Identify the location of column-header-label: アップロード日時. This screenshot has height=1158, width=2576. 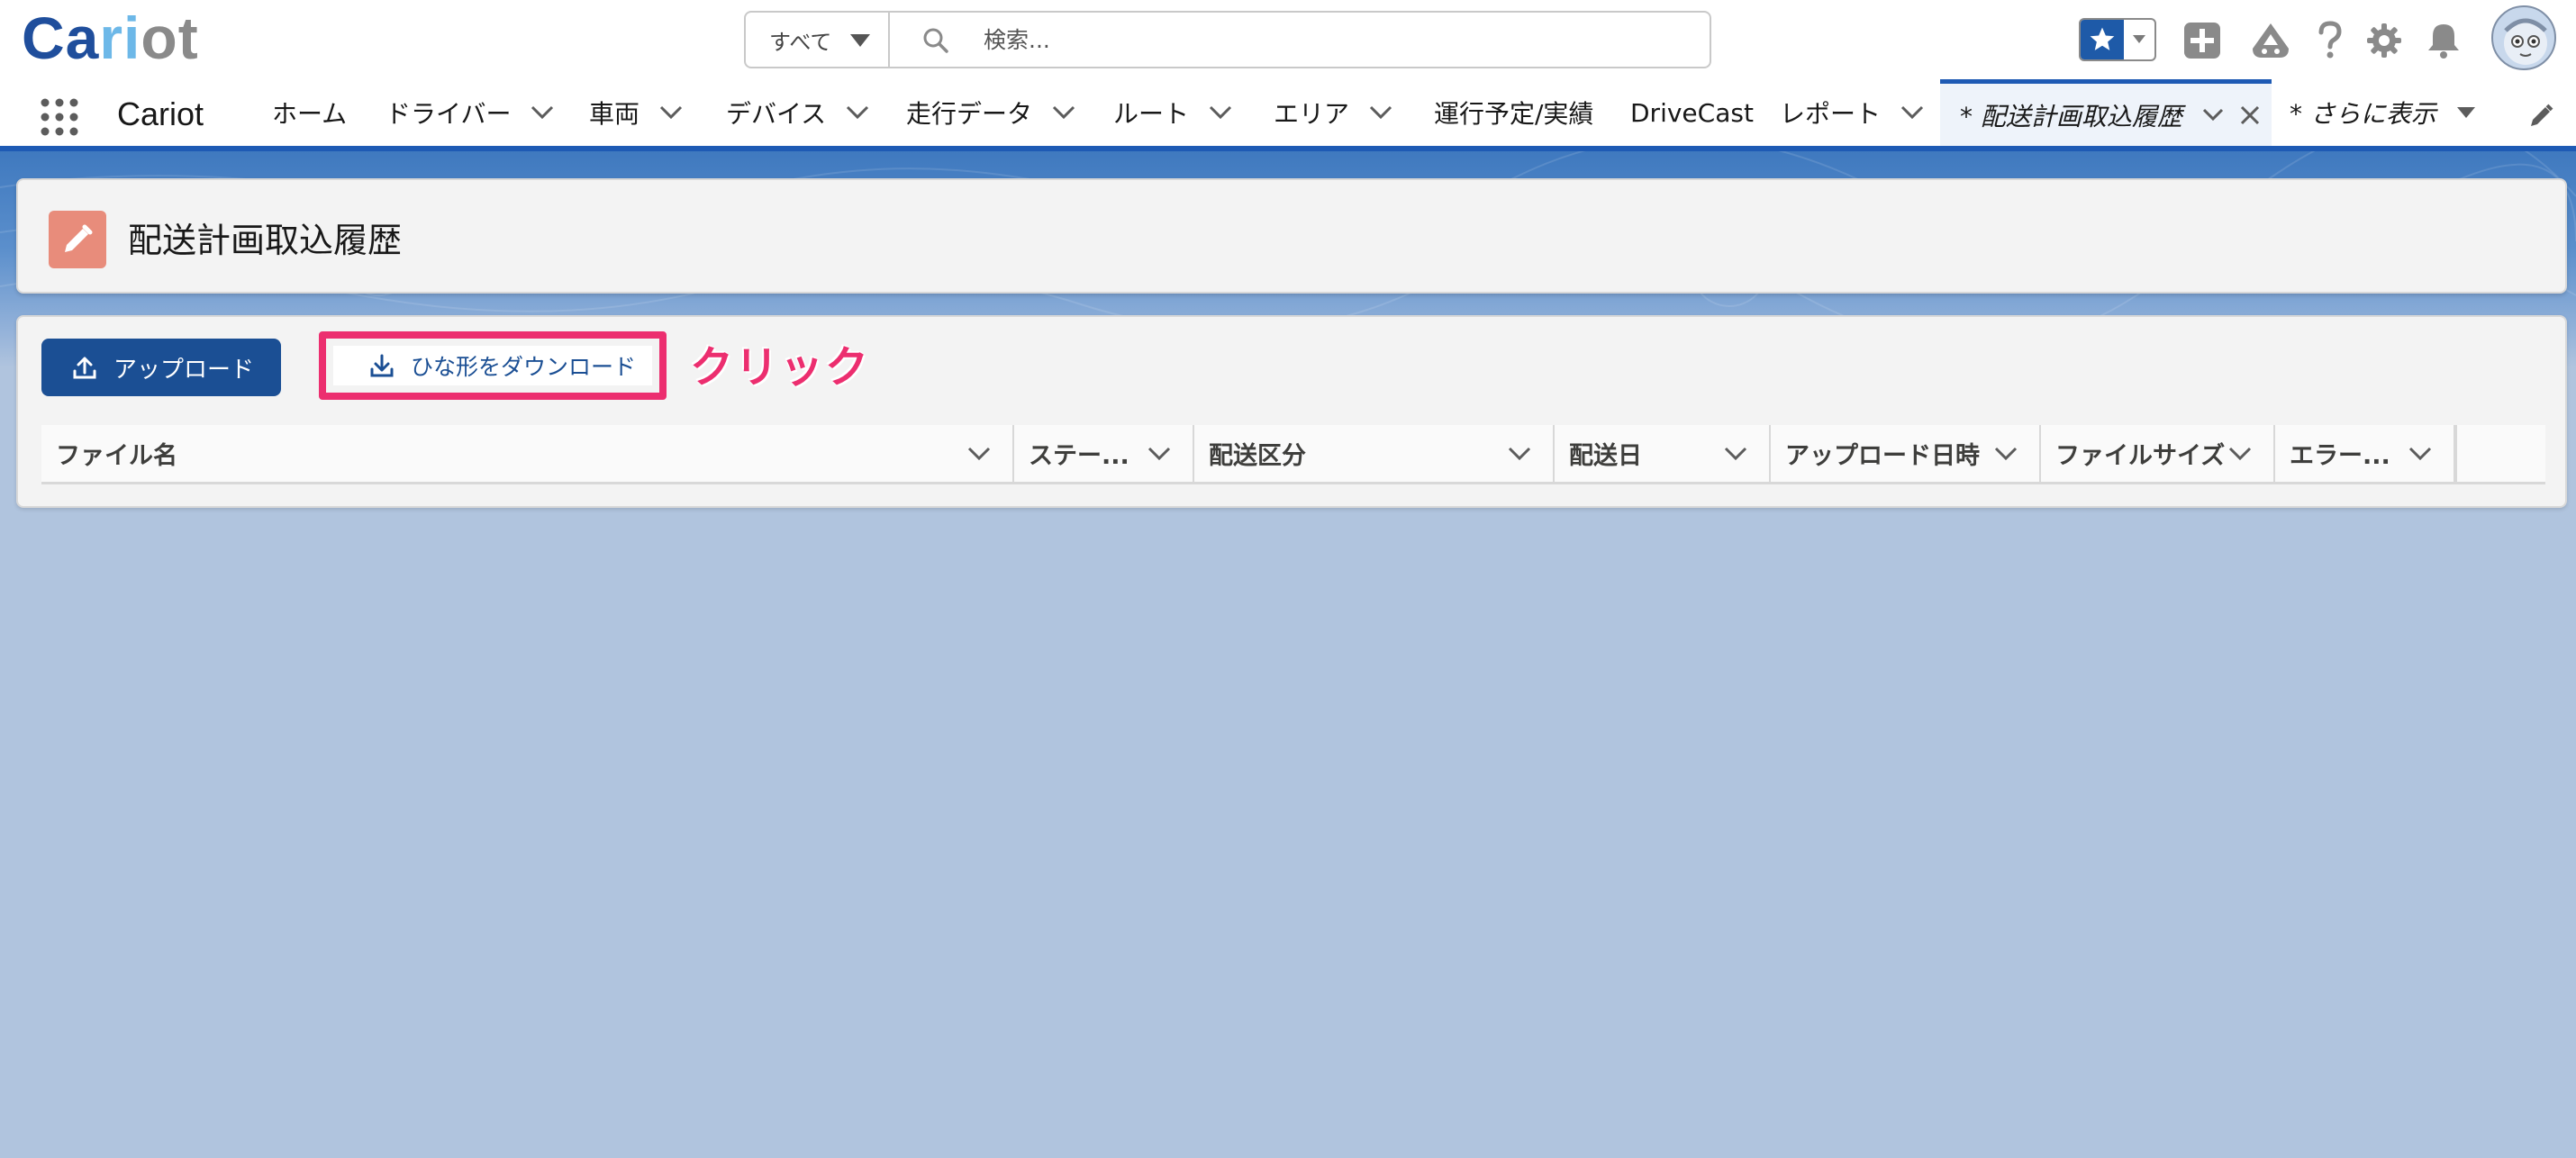
(1882, 456).